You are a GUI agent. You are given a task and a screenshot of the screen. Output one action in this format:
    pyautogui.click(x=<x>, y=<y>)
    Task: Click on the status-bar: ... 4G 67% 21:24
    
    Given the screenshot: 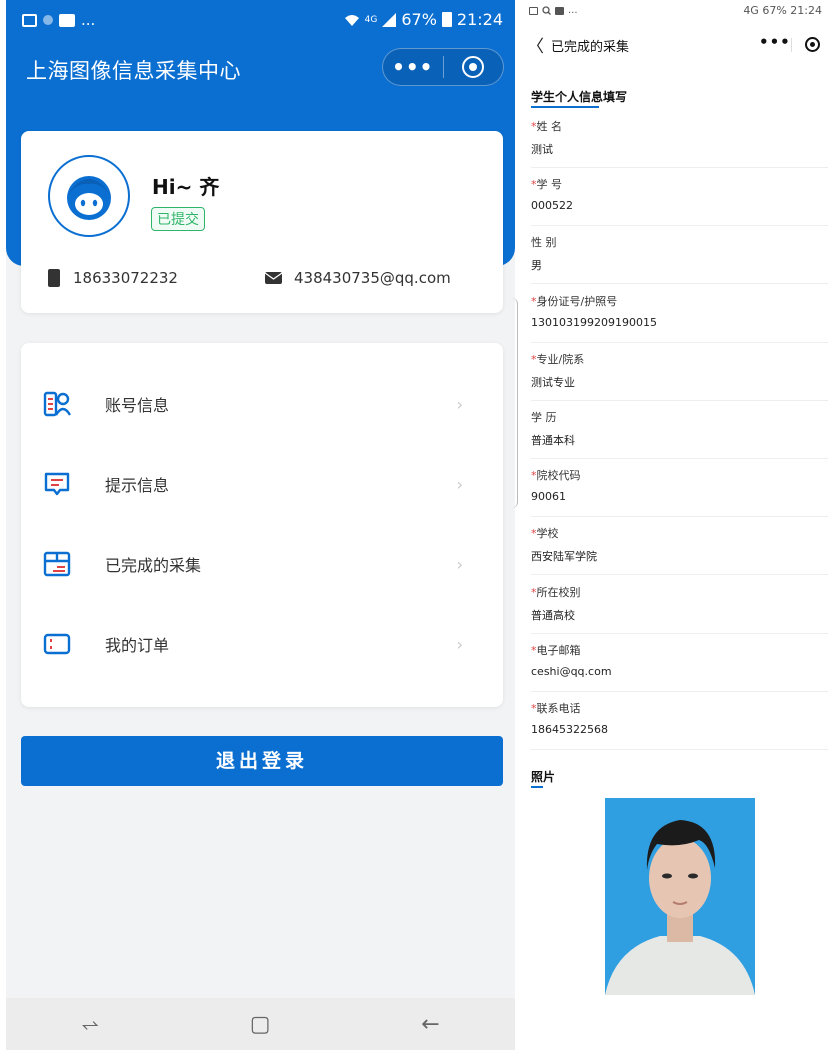 What is the action you would take?
    pyautogui.click(x=673, y=11)
    